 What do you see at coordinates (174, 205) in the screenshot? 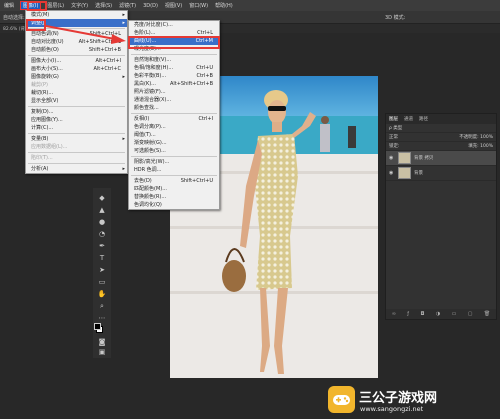
I see `menu-item-equalize: 色调均化(Q)` at bounding box center [174, 205].